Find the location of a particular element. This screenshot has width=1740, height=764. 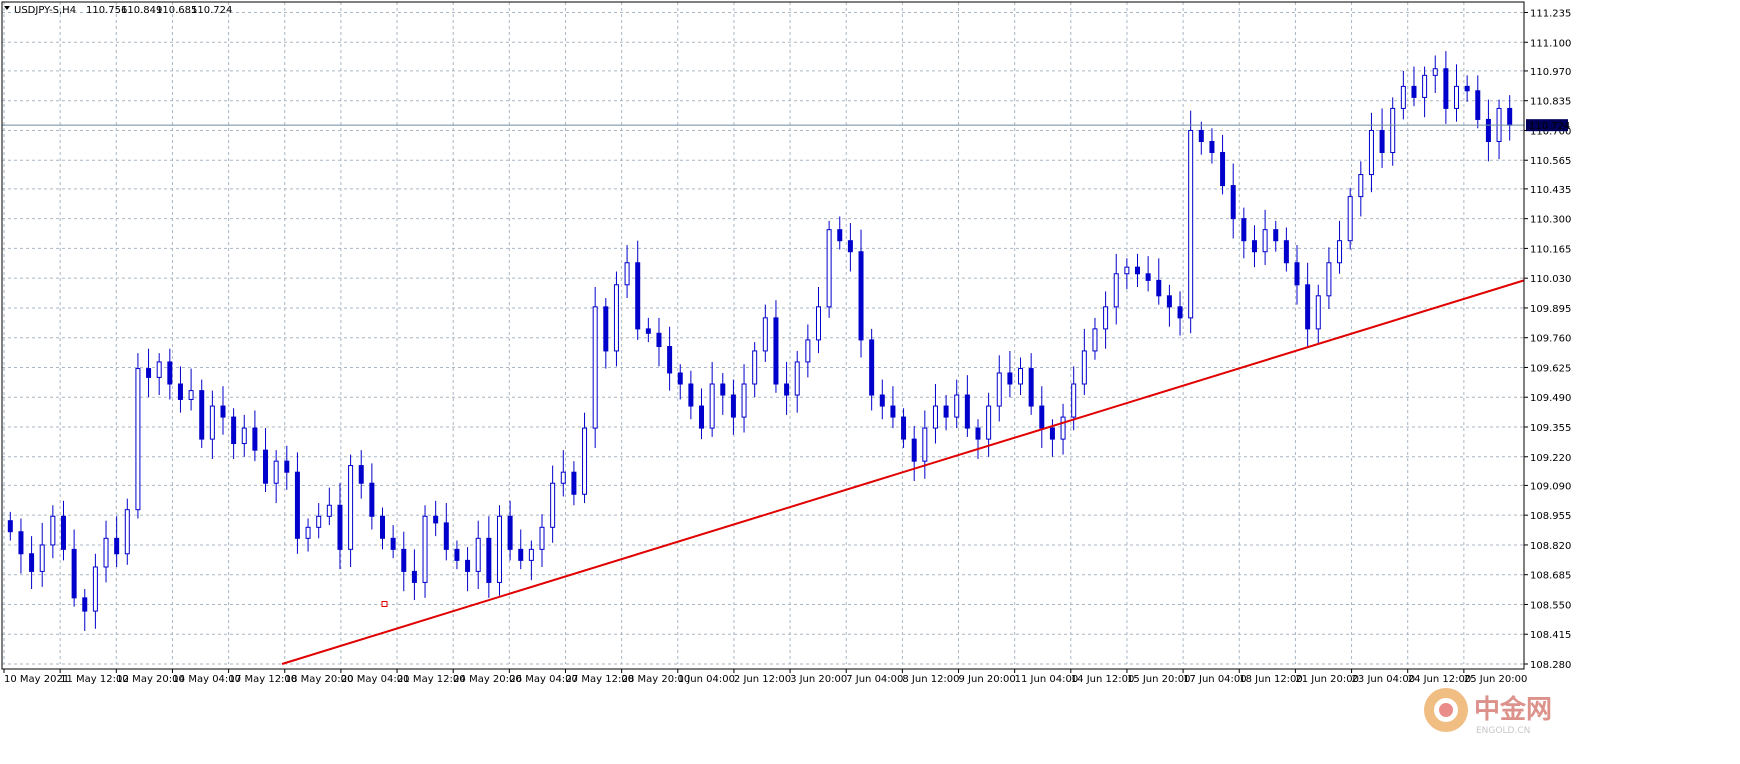

y-tick-label: 110.565 is located at coordinates (1550, 161).